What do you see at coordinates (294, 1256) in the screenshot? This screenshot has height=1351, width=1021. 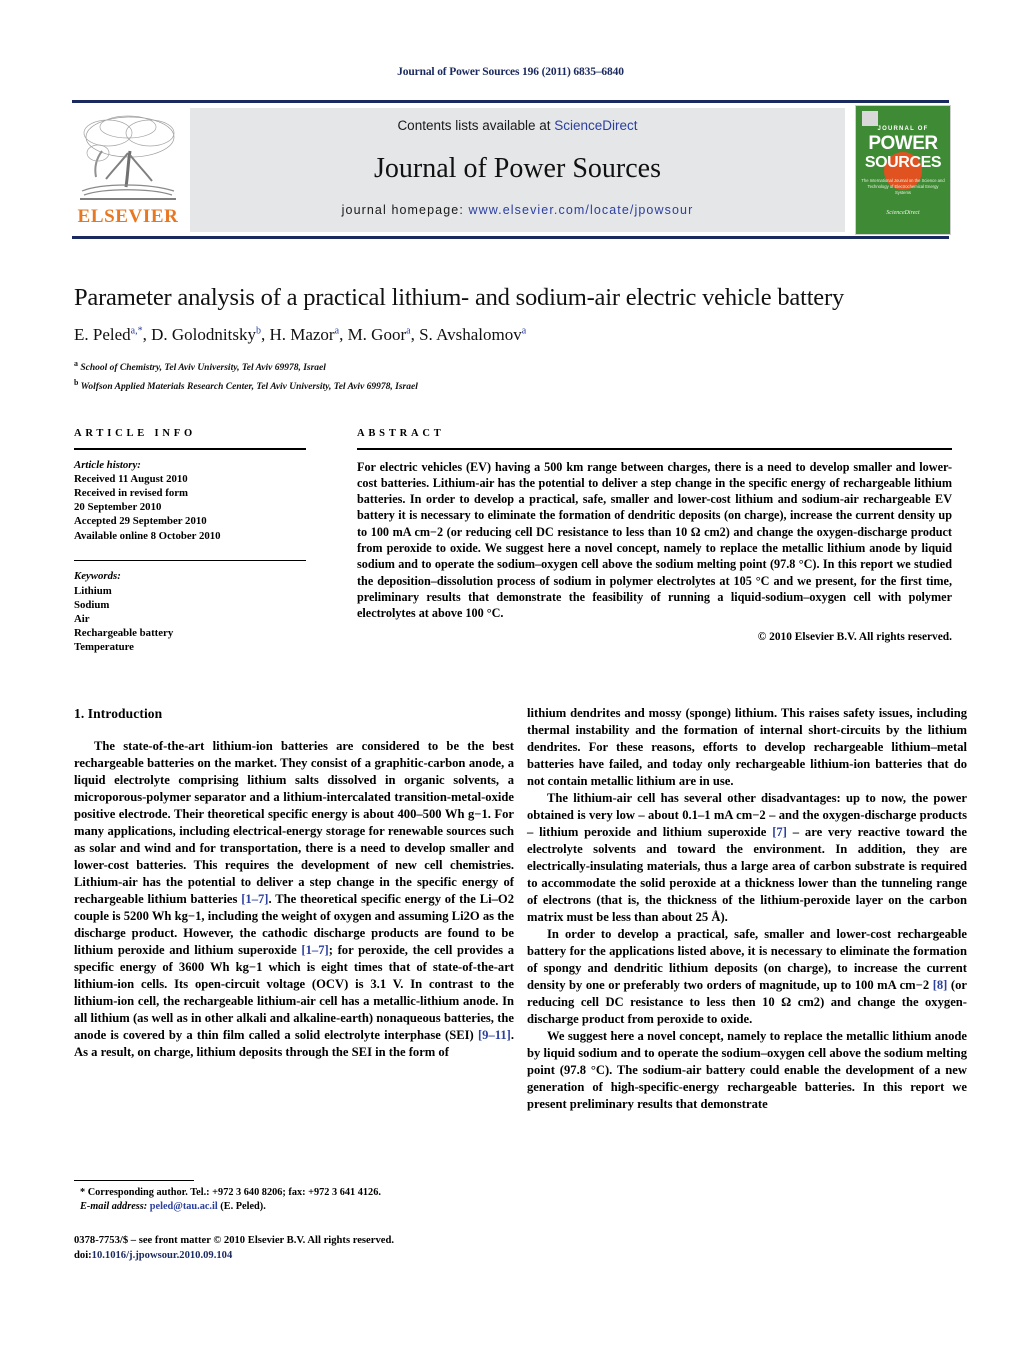 I see `doi-line: doi:10.1016/j.jpowsour.2010.09.104` at bounding box center [294, 1256].